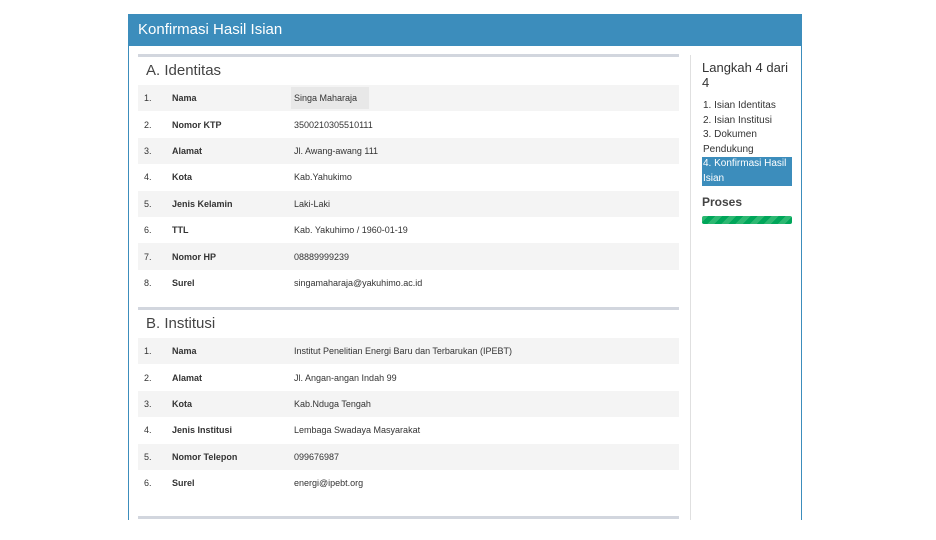 This screenshot has height=540, width=936. What do you see at coordinates (408, 519) in the screenshot?
I see `next-section-edge` at bounding box center [408, 519].